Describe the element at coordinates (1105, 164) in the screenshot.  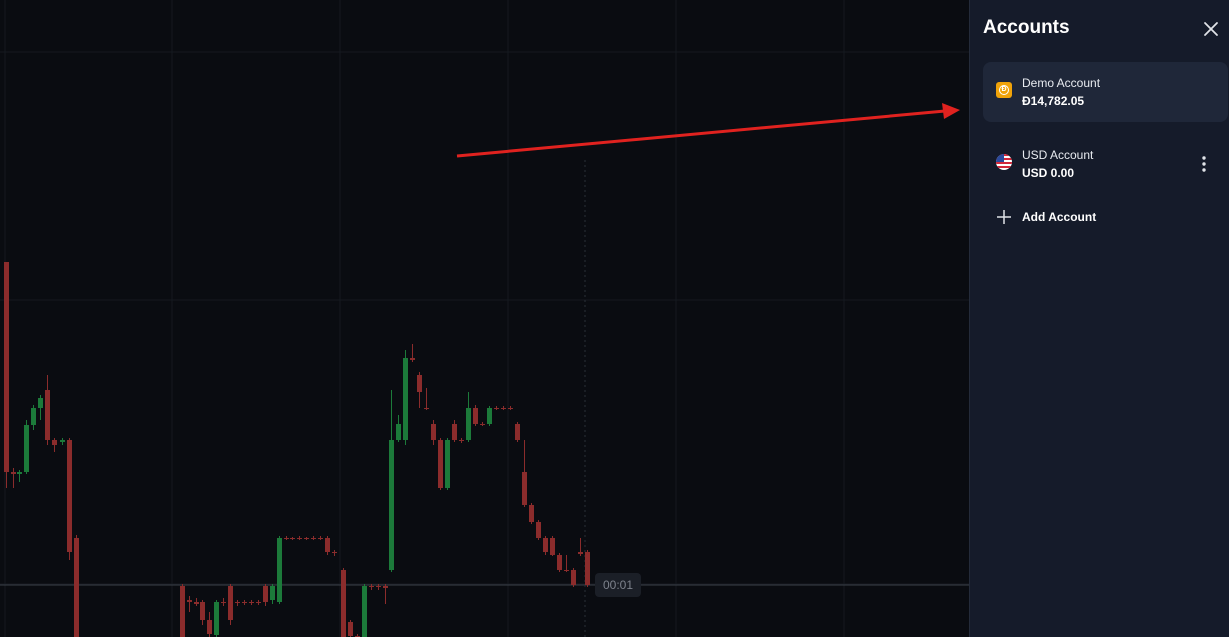
I see `account-item-usd: USD Account USD 0.00` at that location.